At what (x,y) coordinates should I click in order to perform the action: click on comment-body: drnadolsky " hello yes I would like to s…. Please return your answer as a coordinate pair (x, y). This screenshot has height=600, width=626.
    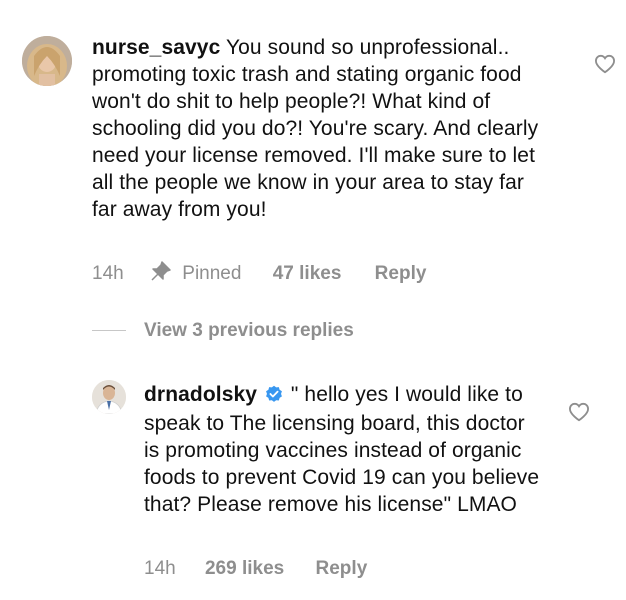
    Looking at the image, I should click on (344, 449).